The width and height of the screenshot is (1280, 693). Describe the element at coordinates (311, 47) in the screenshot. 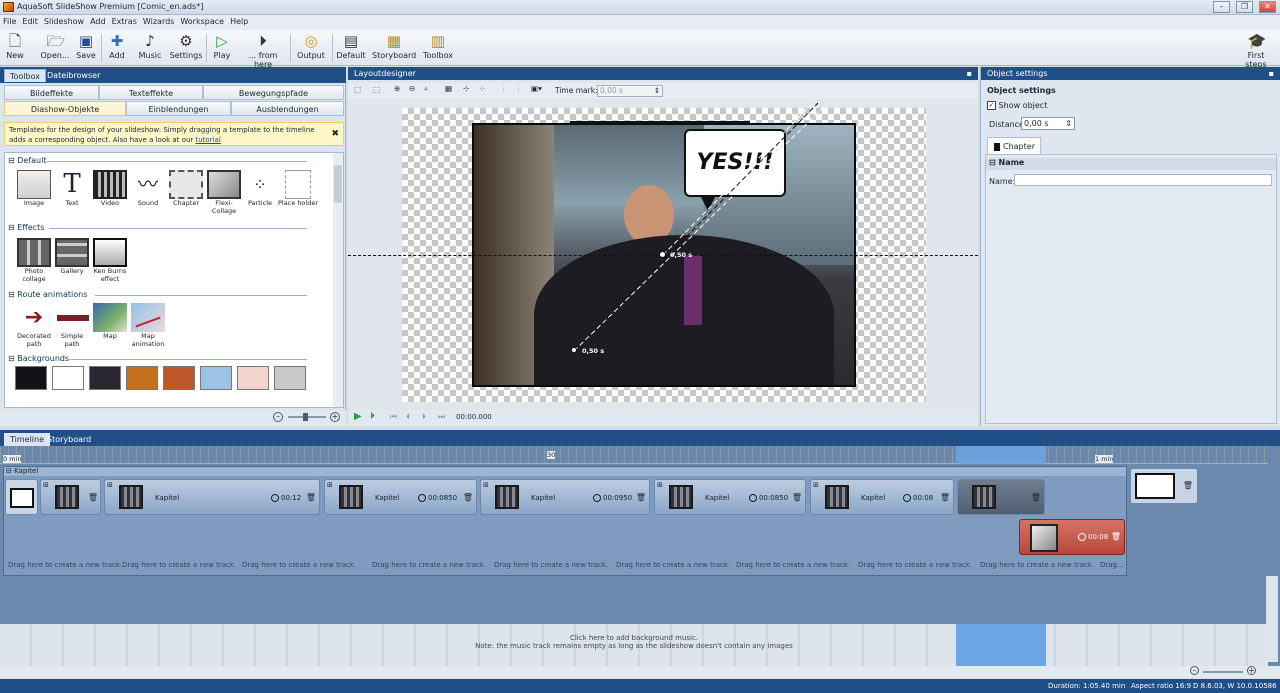

I see `output-button: ◎ Output` at that location.